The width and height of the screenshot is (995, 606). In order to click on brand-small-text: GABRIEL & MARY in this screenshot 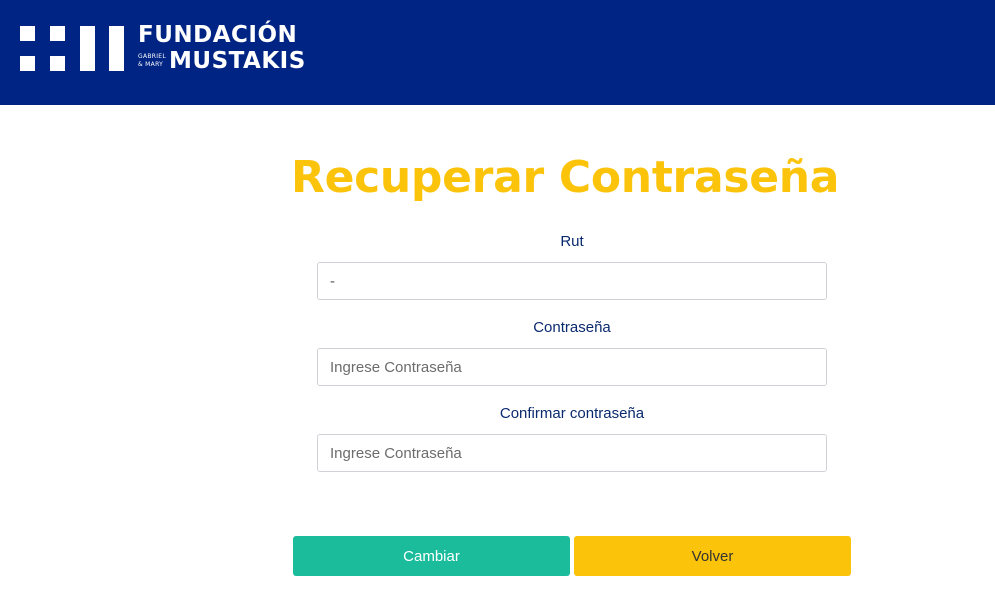, I will do `click(152, 61)`.